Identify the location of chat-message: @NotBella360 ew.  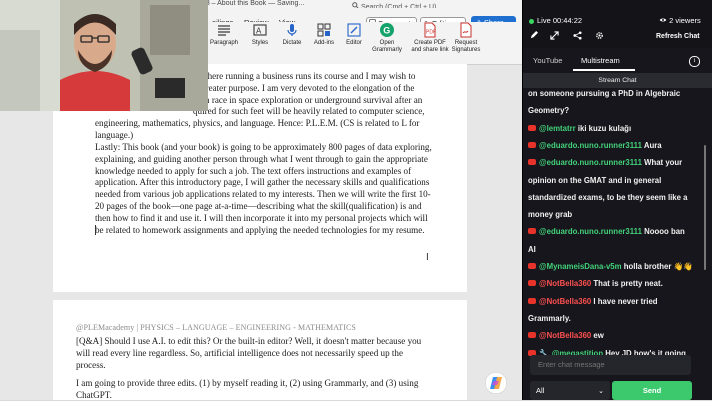
(613, 335).